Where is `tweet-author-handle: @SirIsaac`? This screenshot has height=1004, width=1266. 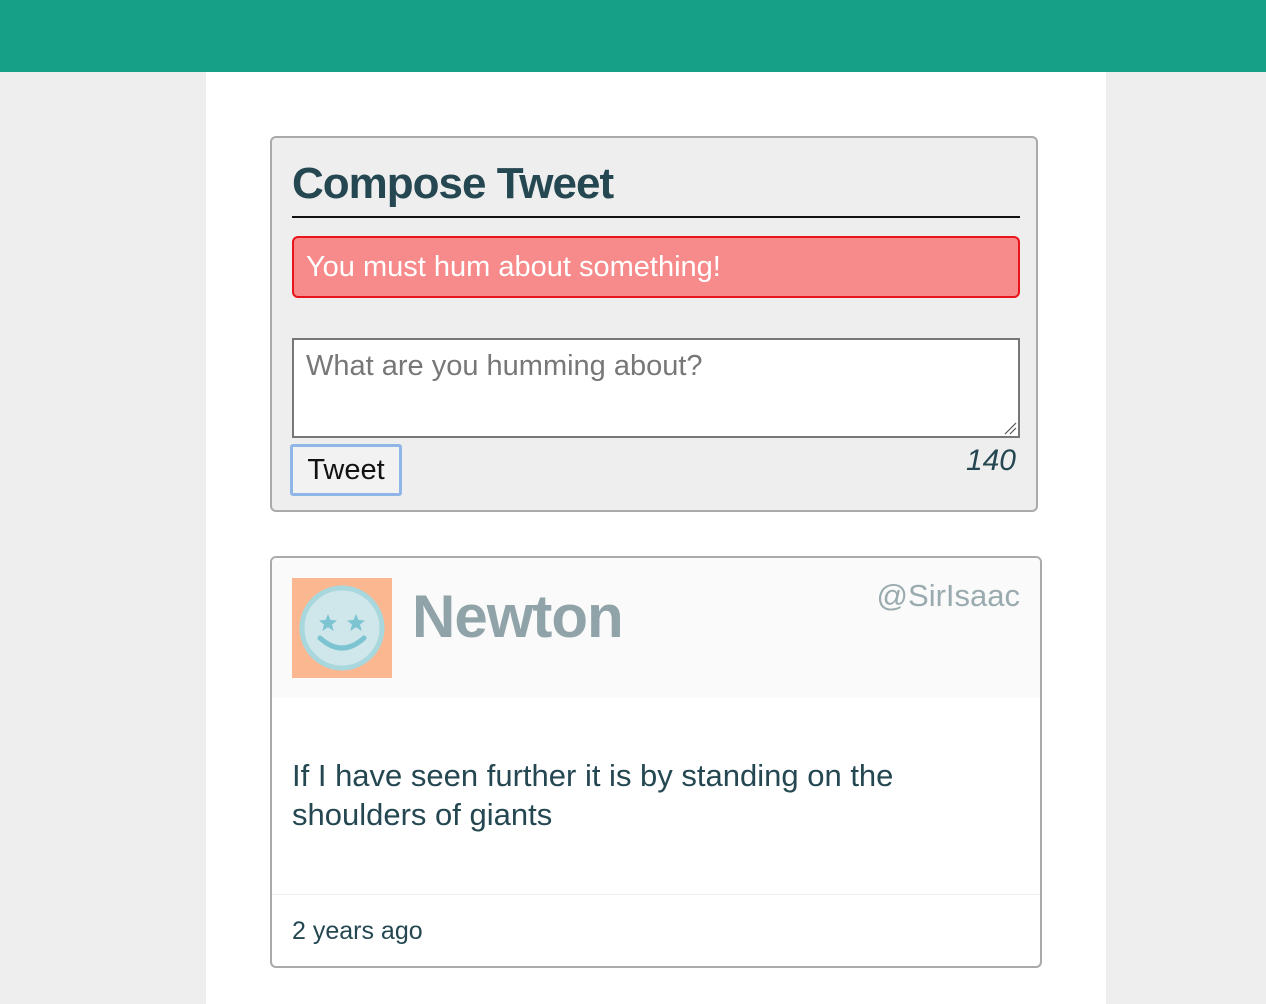 tweet-author-handle: @SirIsaac is located at coordinates (948, 595).